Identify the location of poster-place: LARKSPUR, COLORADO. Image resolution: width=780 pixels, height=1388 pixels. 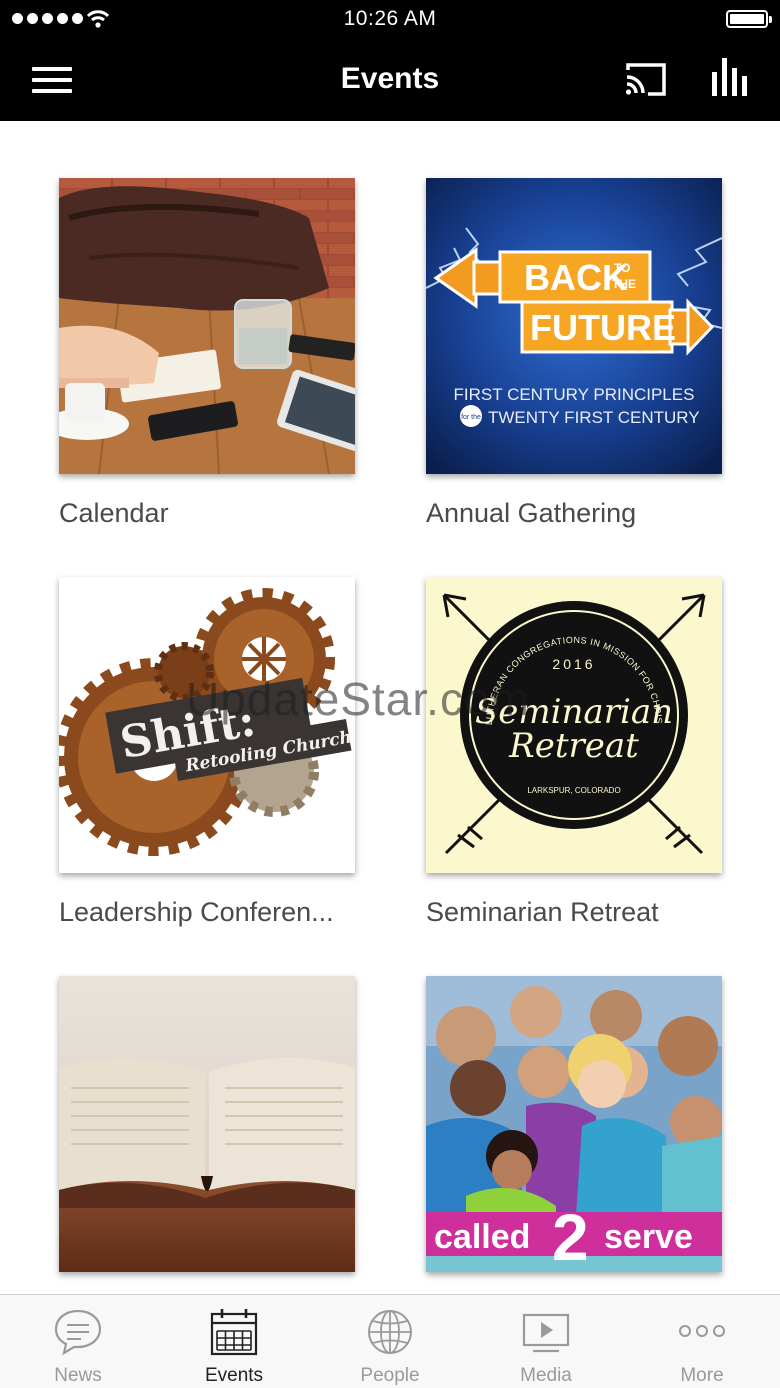
(573, 790).